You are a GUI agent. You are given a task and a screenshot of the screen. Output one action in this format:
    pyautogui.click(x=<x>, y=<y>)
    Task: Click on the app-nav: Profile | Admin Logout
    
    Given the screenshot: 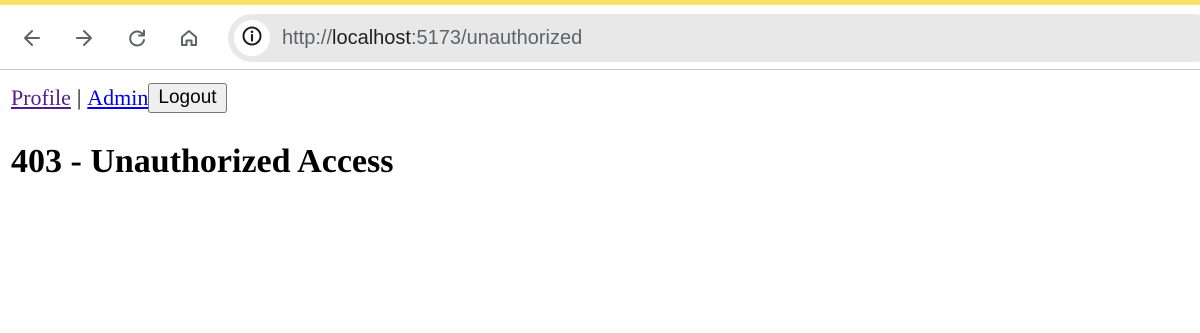 What is the action you would take?
    pyautogui.click(x=119, y=98)
    